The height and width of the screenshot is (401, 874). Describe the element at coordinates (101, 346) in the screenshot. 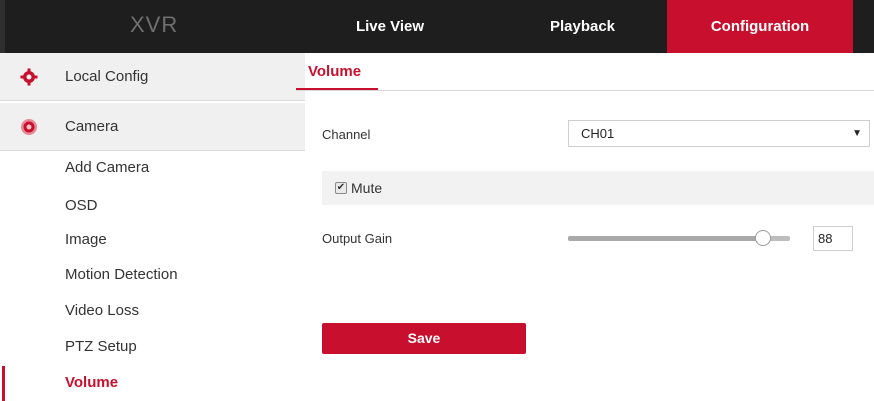

I see `sidebar-item-ptz-setup: PTZ Setup` at that location.